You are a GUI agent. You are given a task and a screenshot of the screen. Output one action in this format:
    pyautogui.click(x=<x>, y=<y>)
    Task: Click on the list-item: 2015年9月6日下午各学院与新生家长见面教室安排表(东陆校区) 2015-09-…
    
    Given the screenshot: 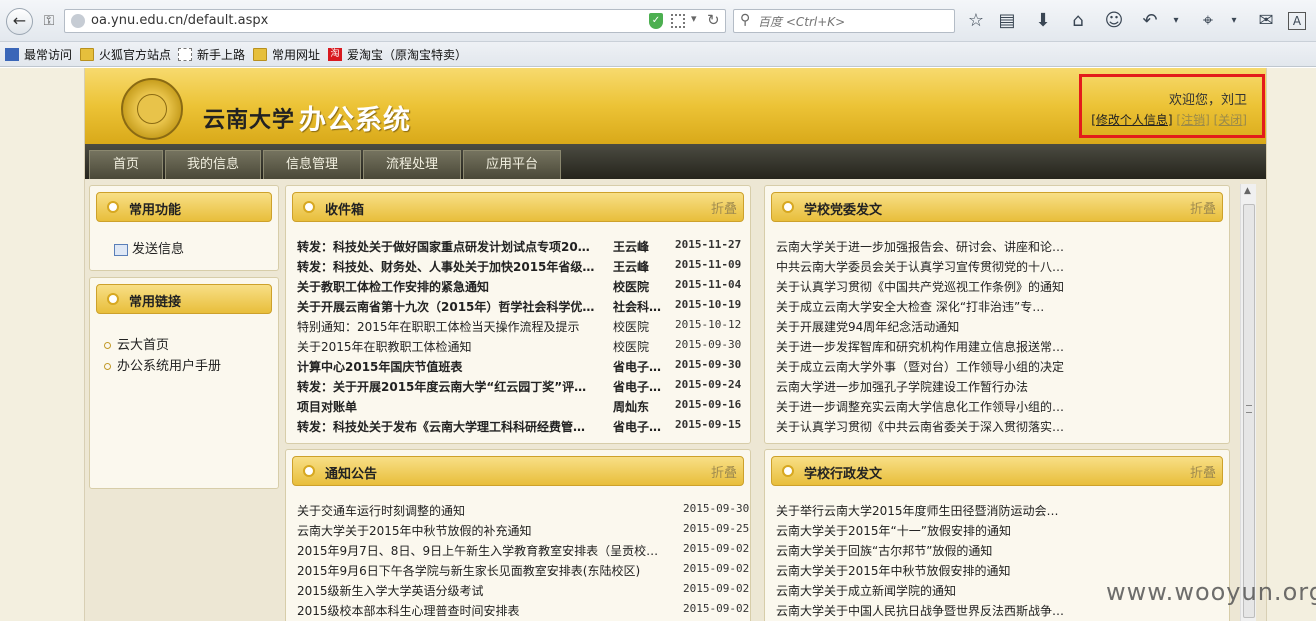 What is the action you would take?
    pyautogui.click(x=523, y=570)
    